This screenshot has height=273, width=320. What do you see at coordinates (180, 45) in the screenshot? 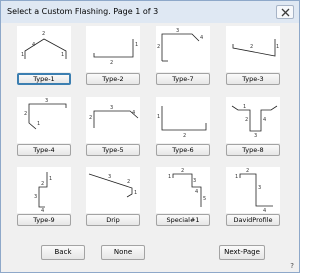
I see `profile-drawing-type-7: 3 2 4` at bounding box center [180, 45].